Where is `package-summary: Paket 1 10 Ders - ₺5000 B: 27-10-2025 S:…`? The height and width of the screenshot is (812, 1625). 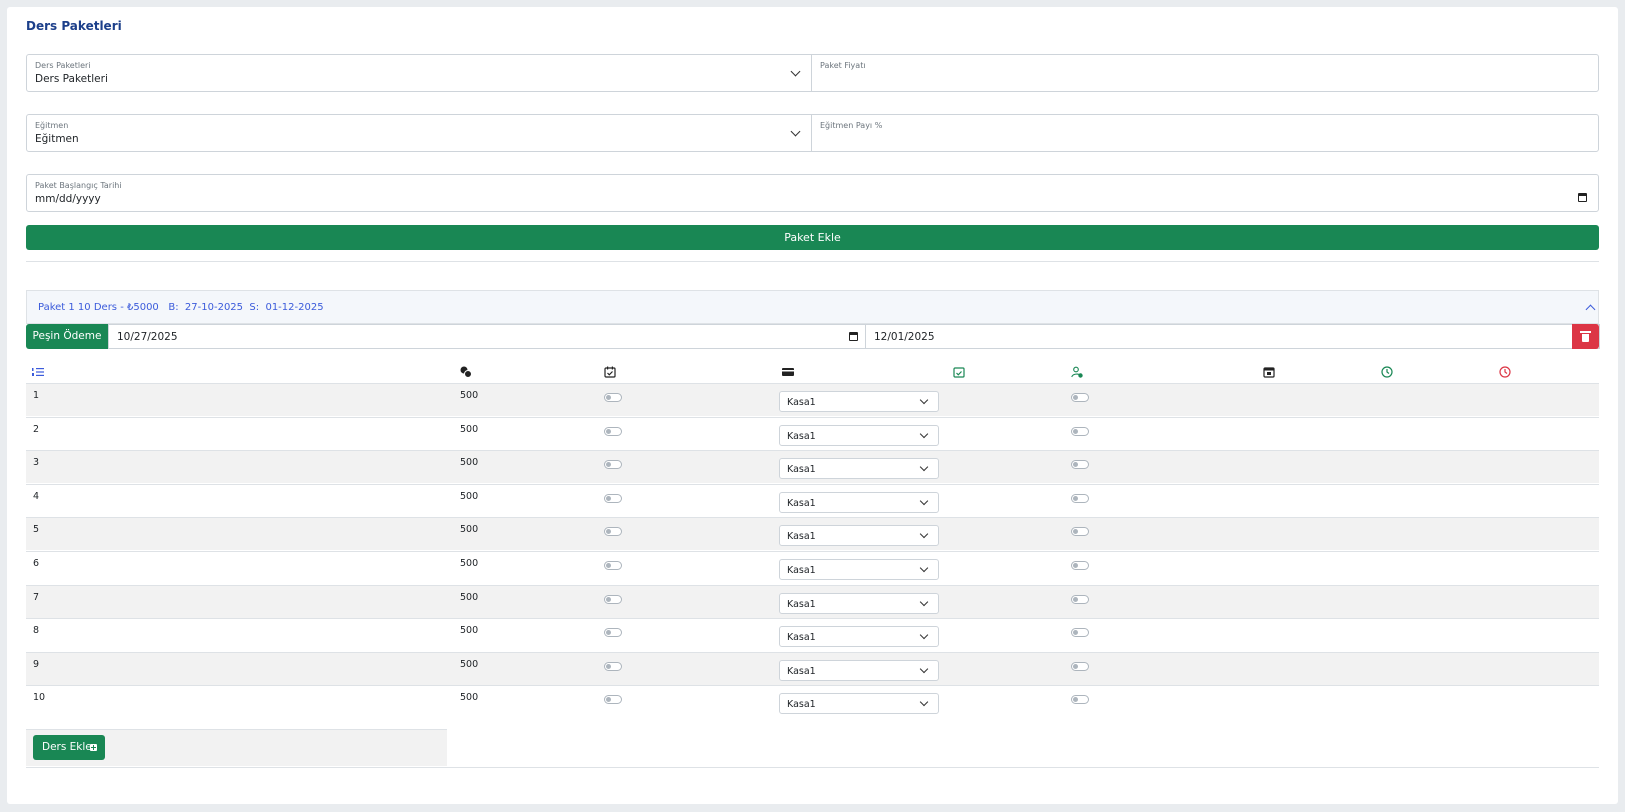 package-summary: Paket 1 10 Ders - ₺5000 B: 27-10-2025 S:… is located at coordinates (181, 307).